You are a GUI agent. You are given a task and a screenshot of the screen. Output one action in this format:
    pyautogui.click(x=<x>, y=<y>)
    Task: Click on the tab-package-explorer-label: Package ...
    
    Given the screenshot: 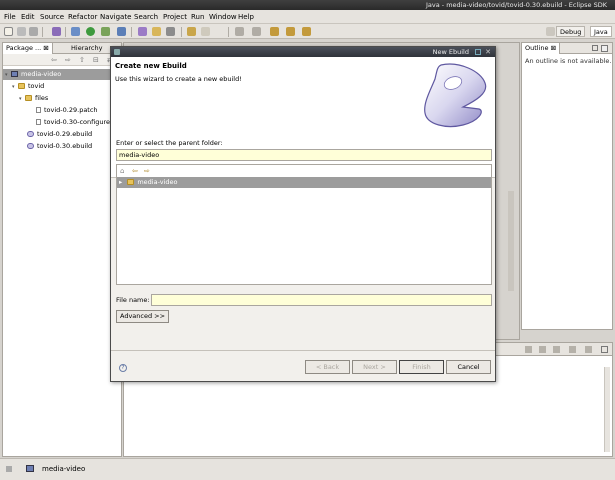 What is the action you would take?
    pyautogui.click(x=24, y=48)
    